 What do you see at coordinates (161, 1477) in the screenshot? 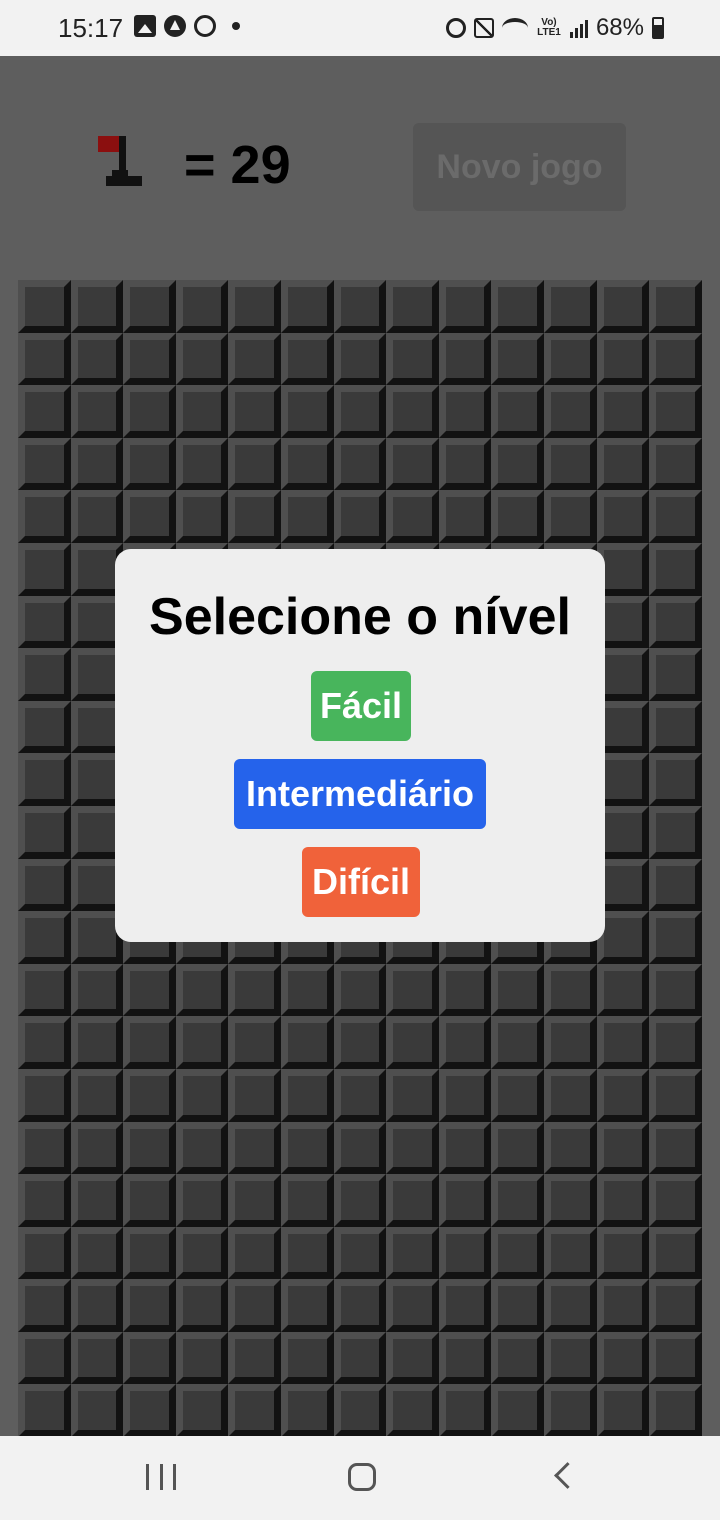
I see `recents-icon` at bounding box center [161, 1477].